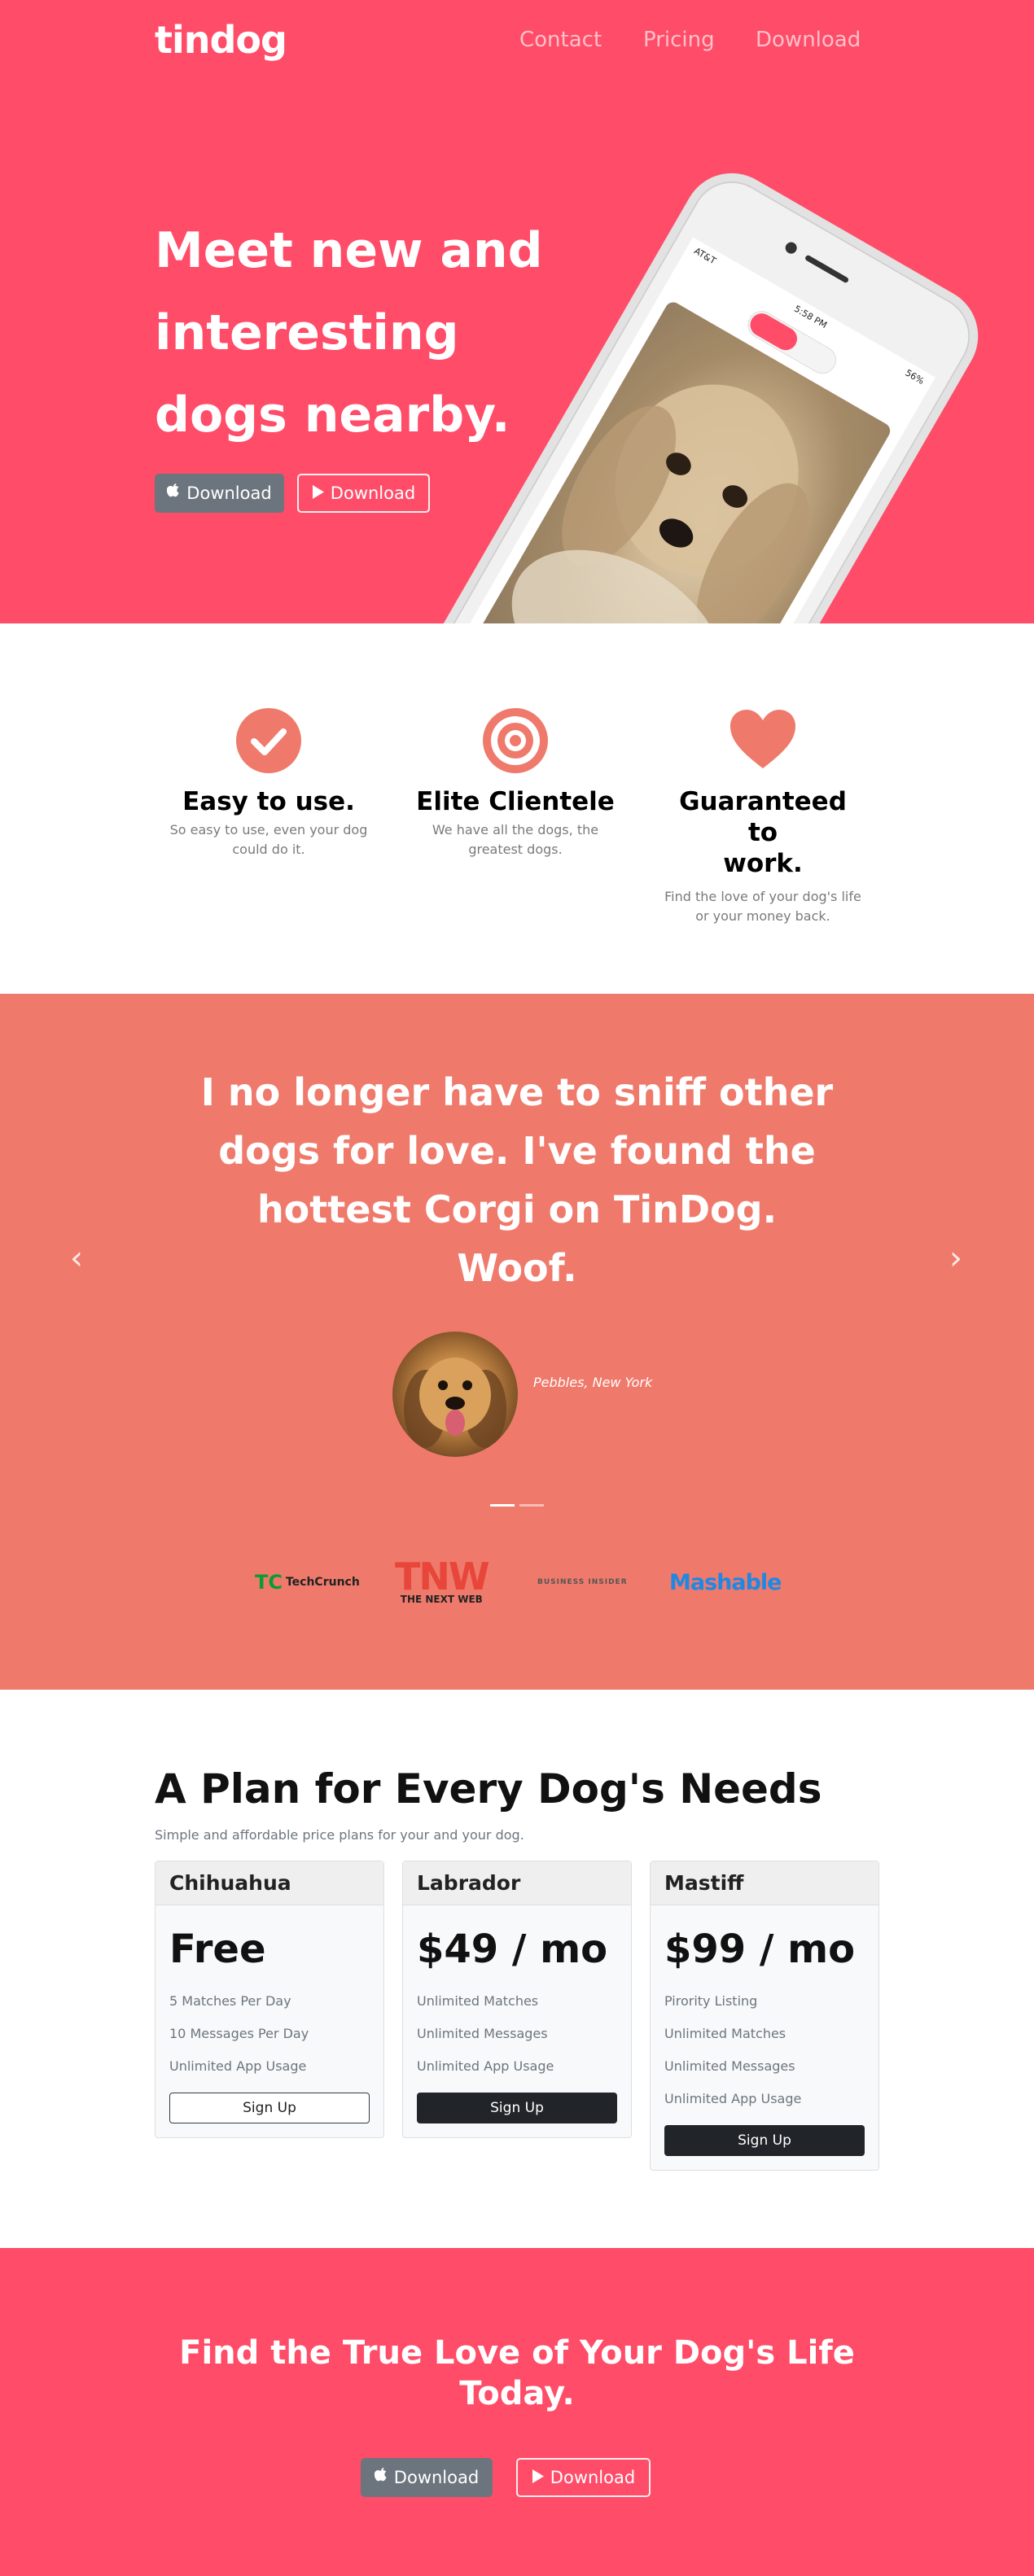 The image size is (1034, 2576). I want to click on techcrunch-logo: TC TechCrunch, so click(307, 1582).